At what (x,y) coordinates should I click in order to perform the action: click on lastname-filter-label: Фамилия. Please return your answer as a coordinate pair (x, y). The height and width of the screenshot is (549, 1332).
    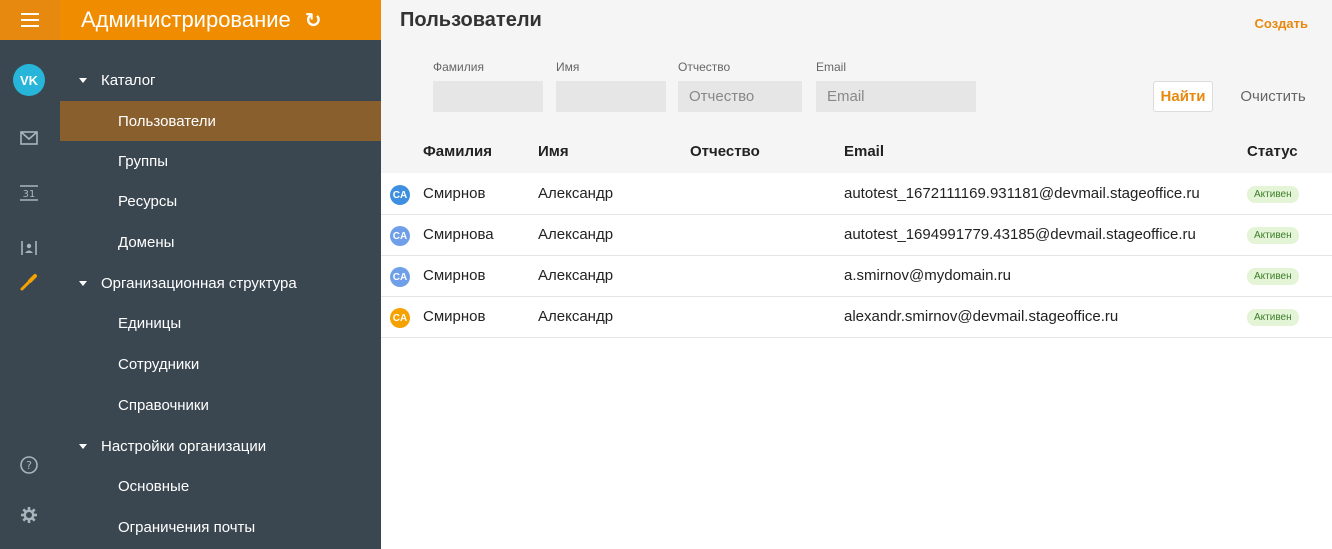
    Looking at the image, I should click on (458, 67).